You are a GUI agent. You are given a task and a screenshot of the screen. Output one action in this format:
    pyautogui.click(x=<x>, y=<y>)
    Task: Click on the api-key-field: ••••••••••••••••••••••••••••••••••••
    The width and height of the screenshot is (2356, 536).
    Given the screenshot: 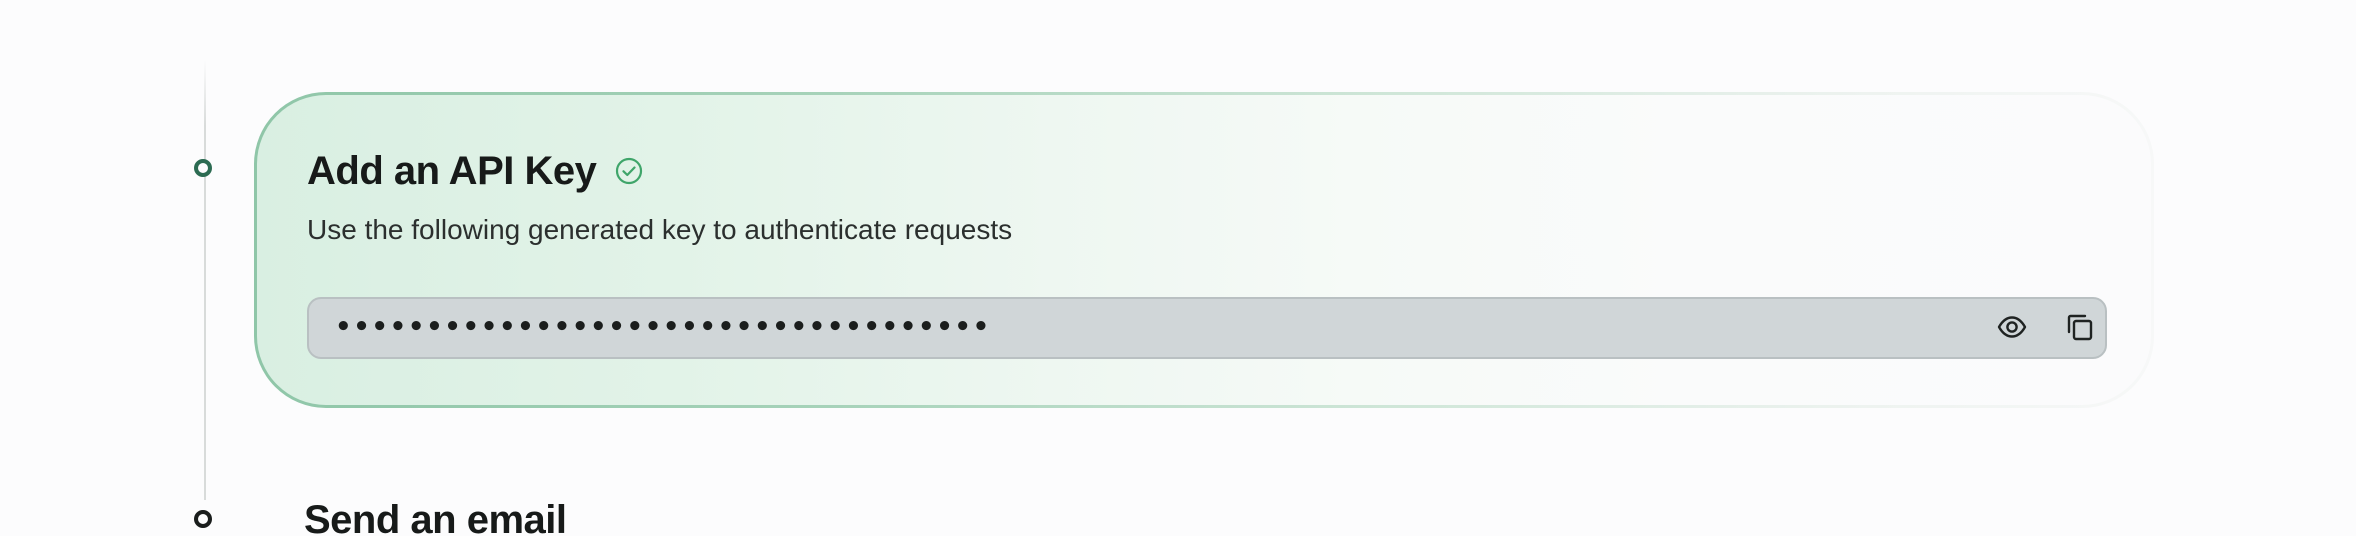 What is the action you would take?
    pyautogui.click(x=1207, y=328)
    